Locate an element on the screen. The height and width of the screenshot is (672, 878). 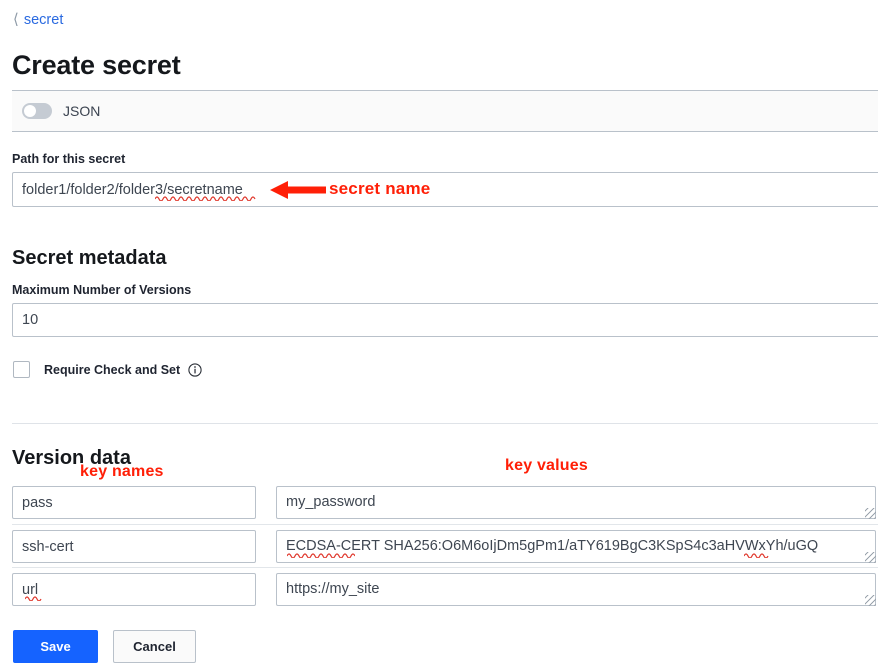
cancel-button: Cancel is located at coordinates (154, 646).